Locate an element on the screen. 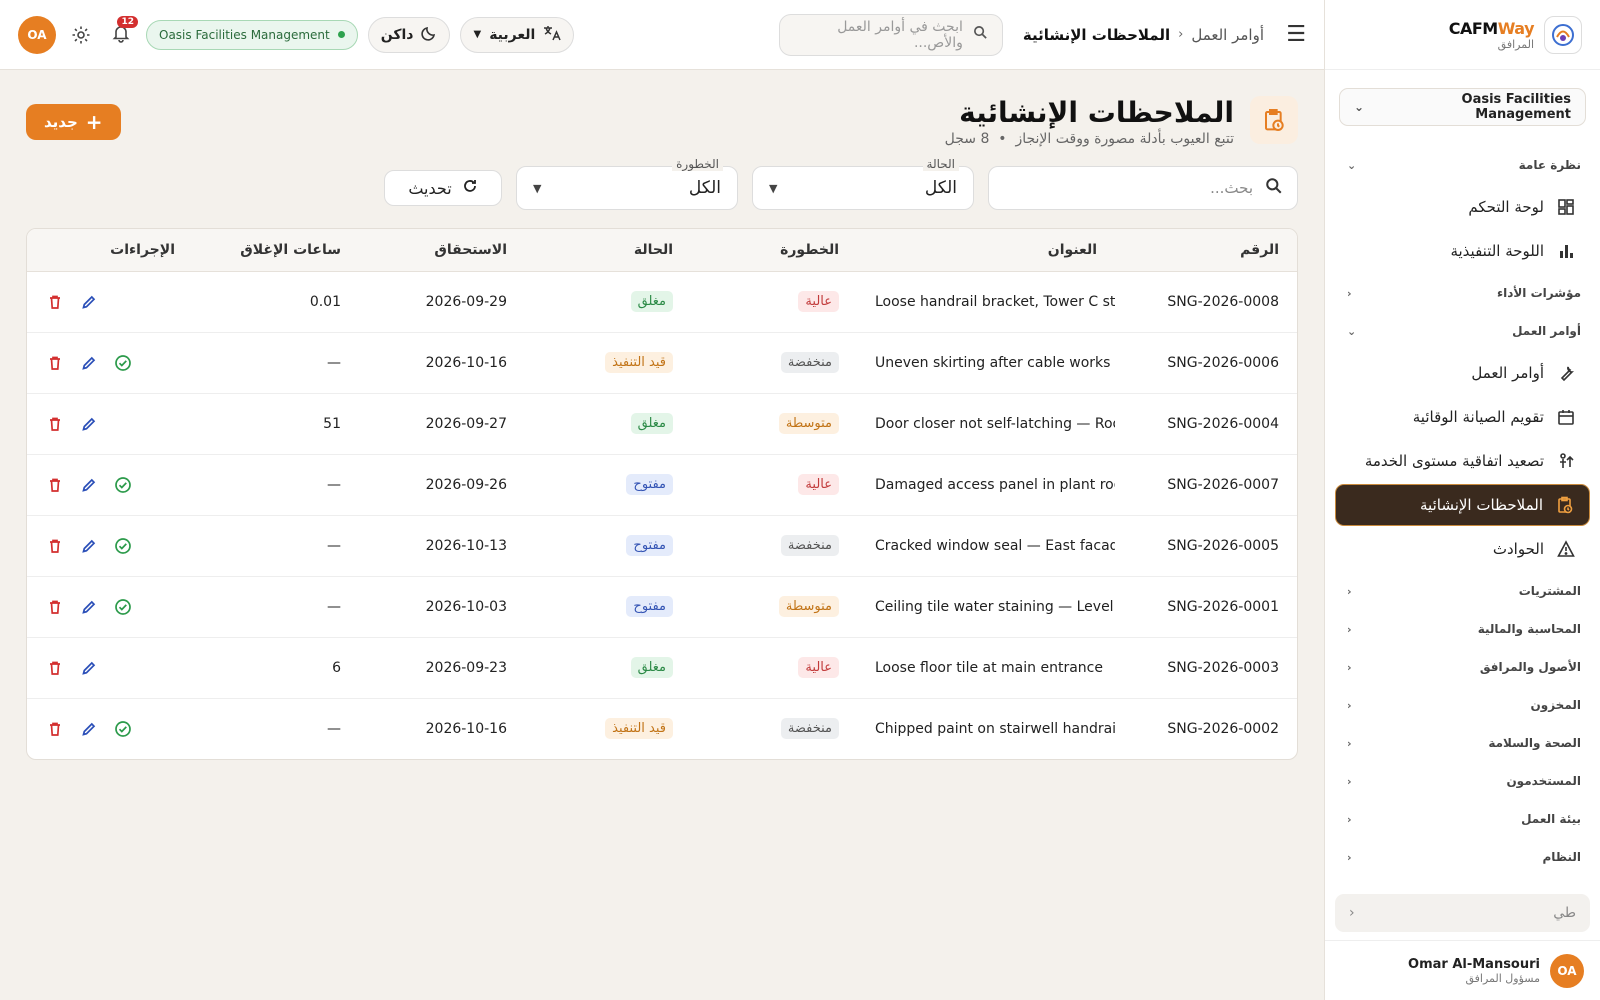 This screenshot has height=1000, width=1600. severity-filter-select: الخطورة الكل ▼ is located at coordinates (627, 183).